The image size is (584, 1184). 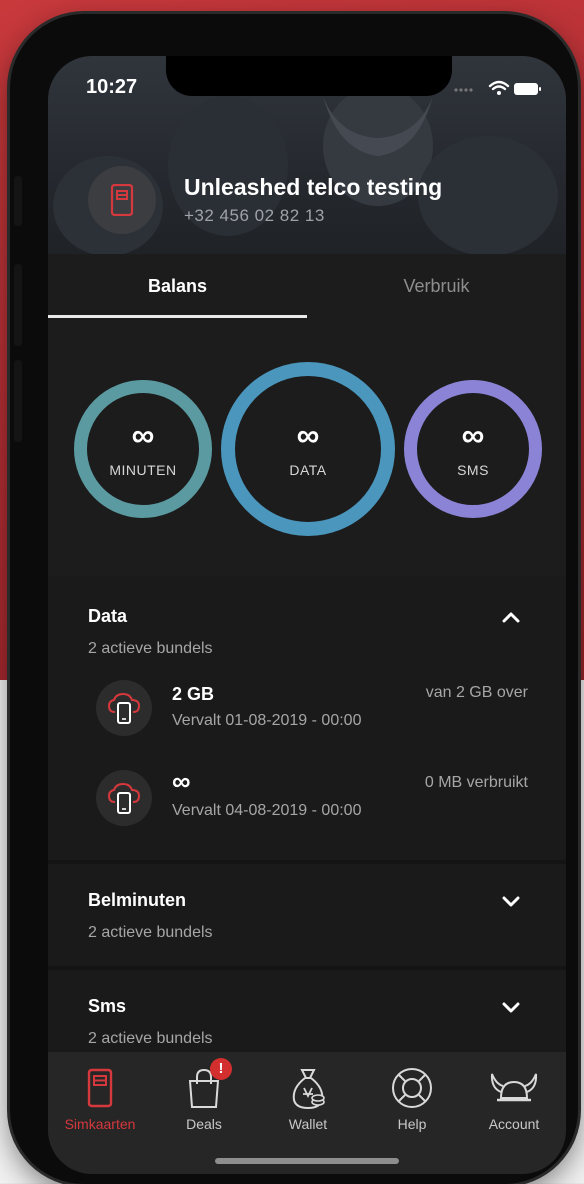 I want to click on tab-balans: Balans, so click(x=177, y=286).